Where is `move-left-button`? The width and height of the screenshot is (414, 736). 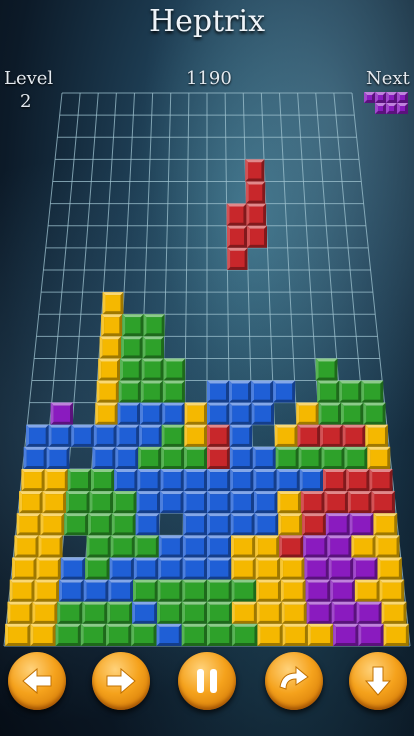
move-left-button is located at coordinates (37, 681).